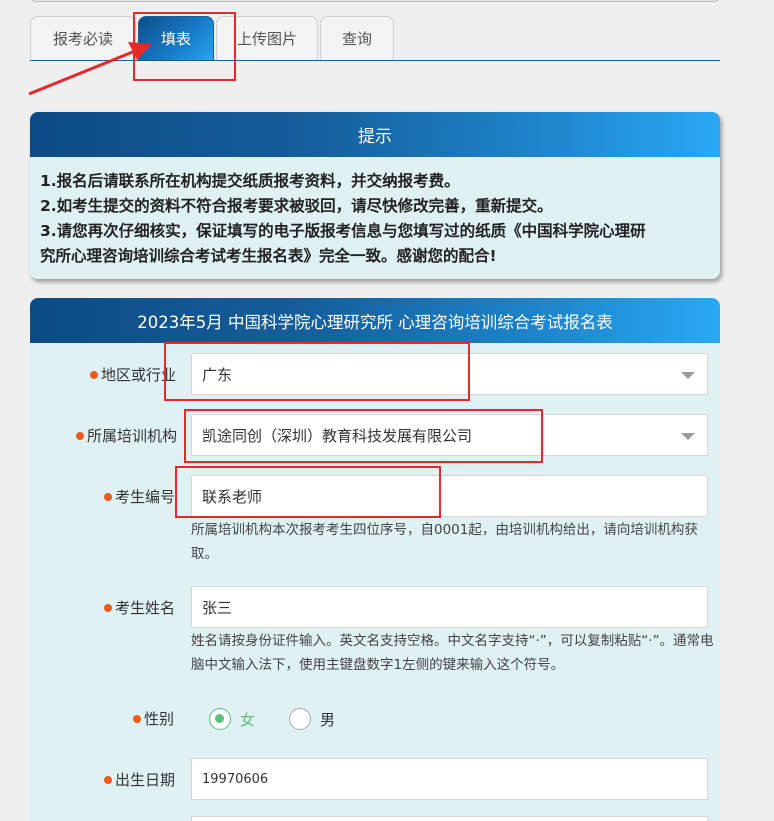 The height and width of the screenshot is (821, 774). Describe the element at coordinates (268, 256) in the screenshot. I see `notice-line: 究所心理咨询培训综合考试考生报名表》完全一致。感谢您的配合!` at that location.